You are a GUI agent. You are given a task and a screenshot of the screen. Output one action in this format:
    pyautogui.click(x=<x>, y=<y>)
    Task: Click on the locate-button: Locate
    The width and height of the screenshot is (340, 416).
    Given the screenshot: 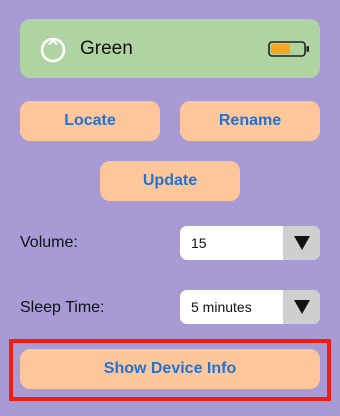 What is the action you would take?
    pyautogui.click(x=90, y=121)
    